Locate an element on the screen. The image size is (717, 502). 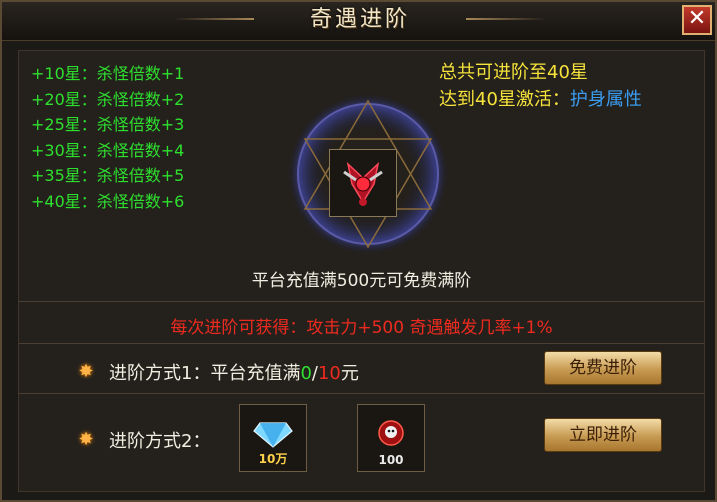
cost-slot-diamond: 10万 is located at coordinates (273, 438).